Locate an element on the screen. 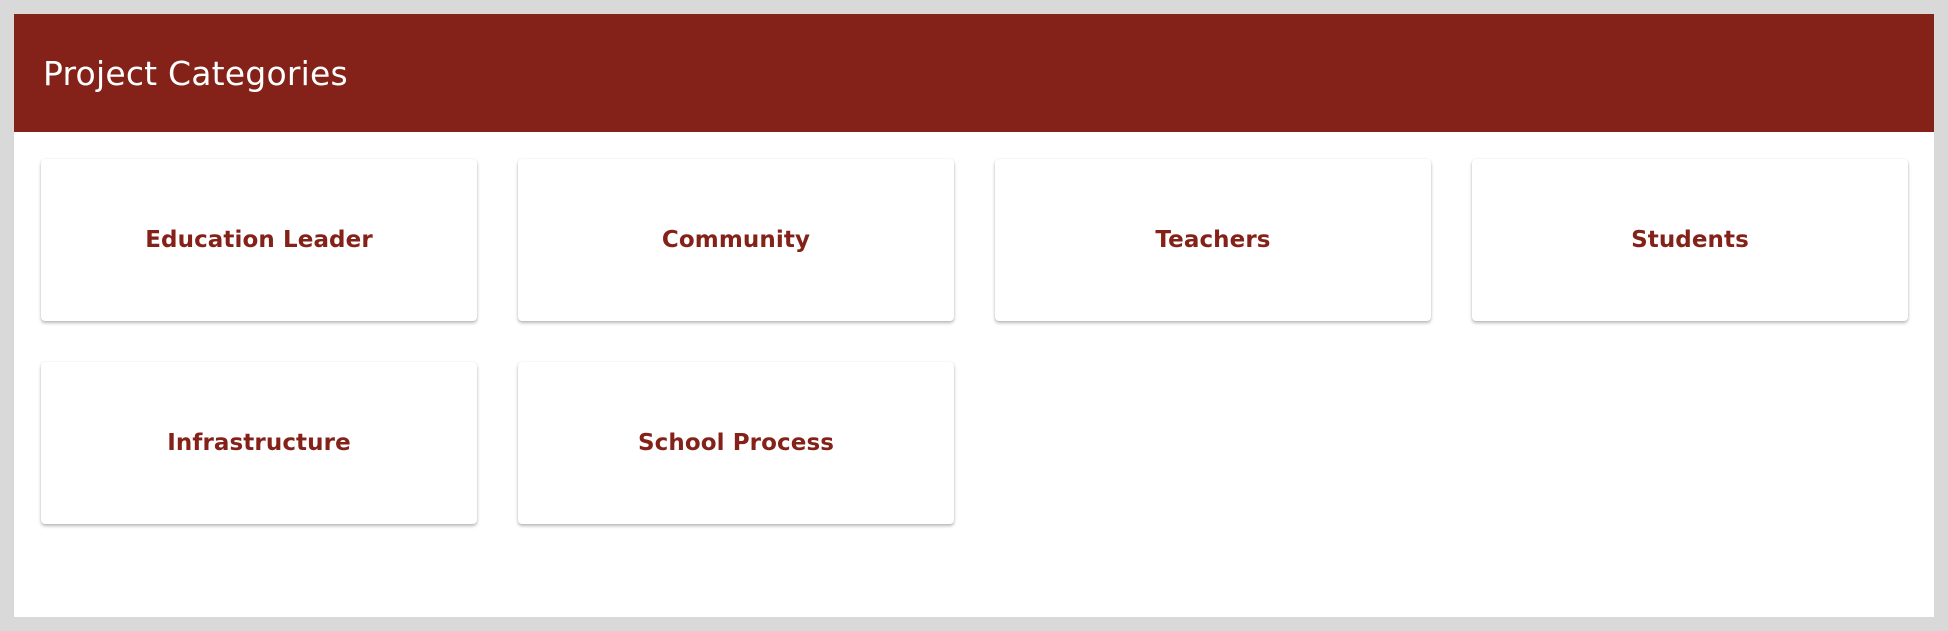  category-card-students: Students is located at coordinates (1690, 240).